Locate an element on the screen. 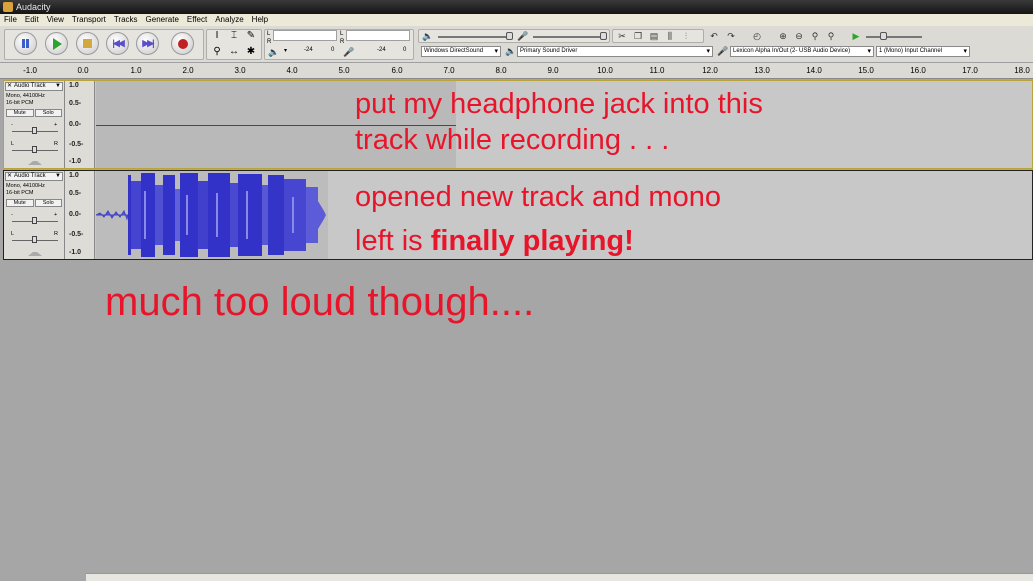 This screenshot has width=1033, height=581. play-speed-slider is located at coordinates (894, 37).